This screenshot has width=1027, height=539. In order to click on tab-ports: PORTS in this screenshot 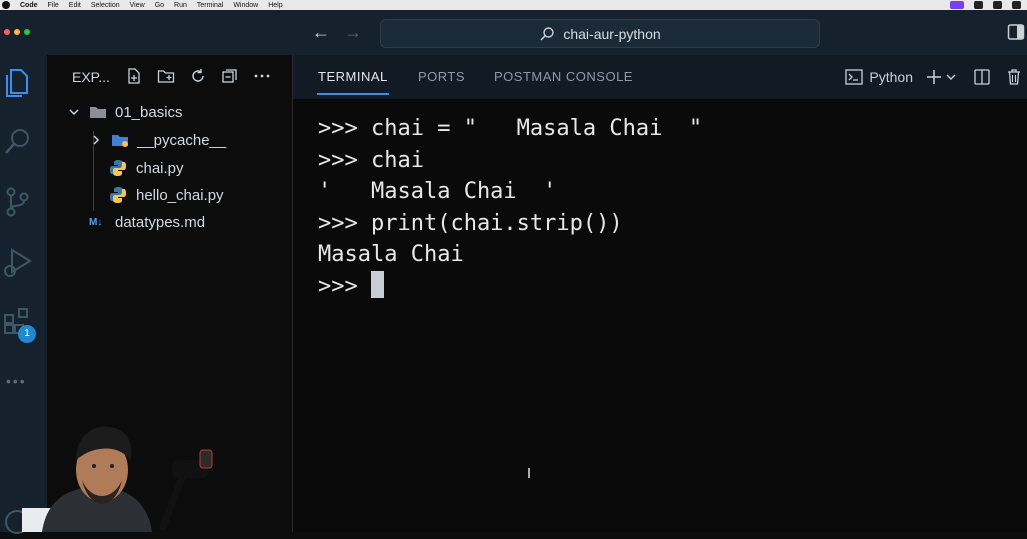, I will do `click(441, 76)`.